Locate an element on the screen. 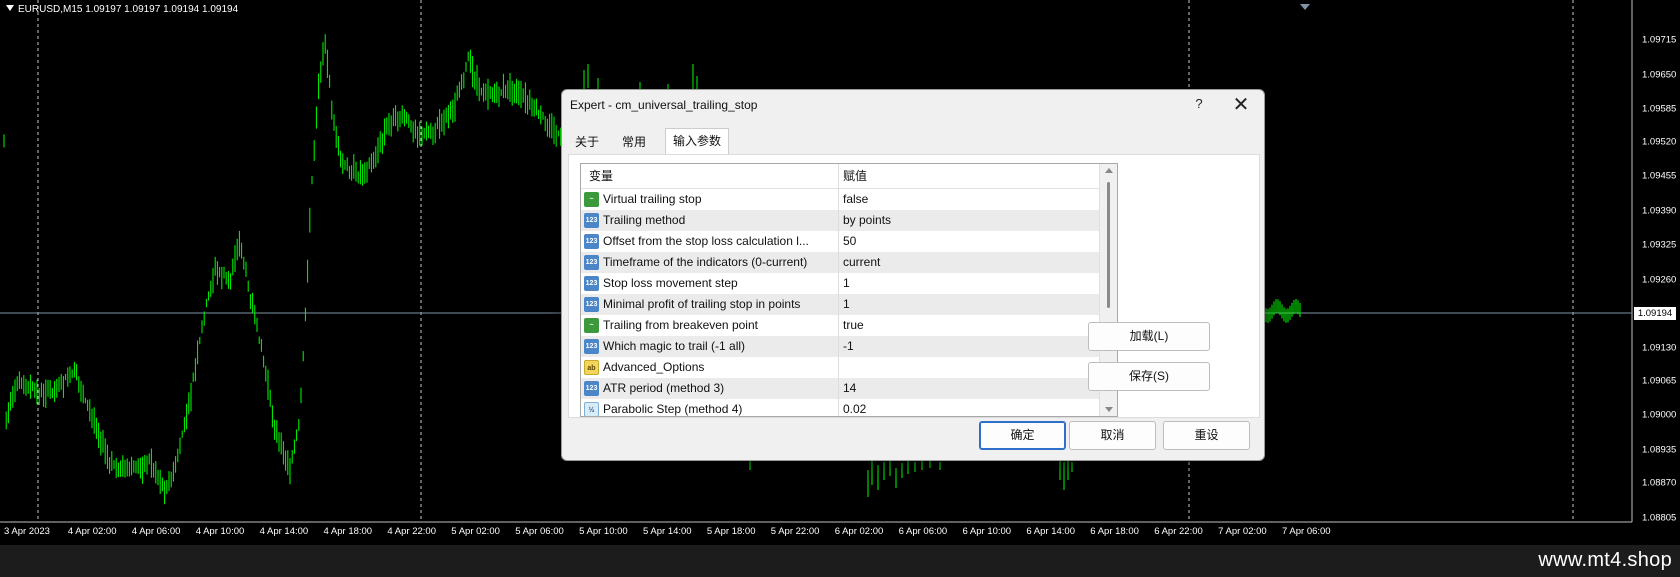  time-tick-label: 5 Apr 22:00 is located at coordinates (795, 531).